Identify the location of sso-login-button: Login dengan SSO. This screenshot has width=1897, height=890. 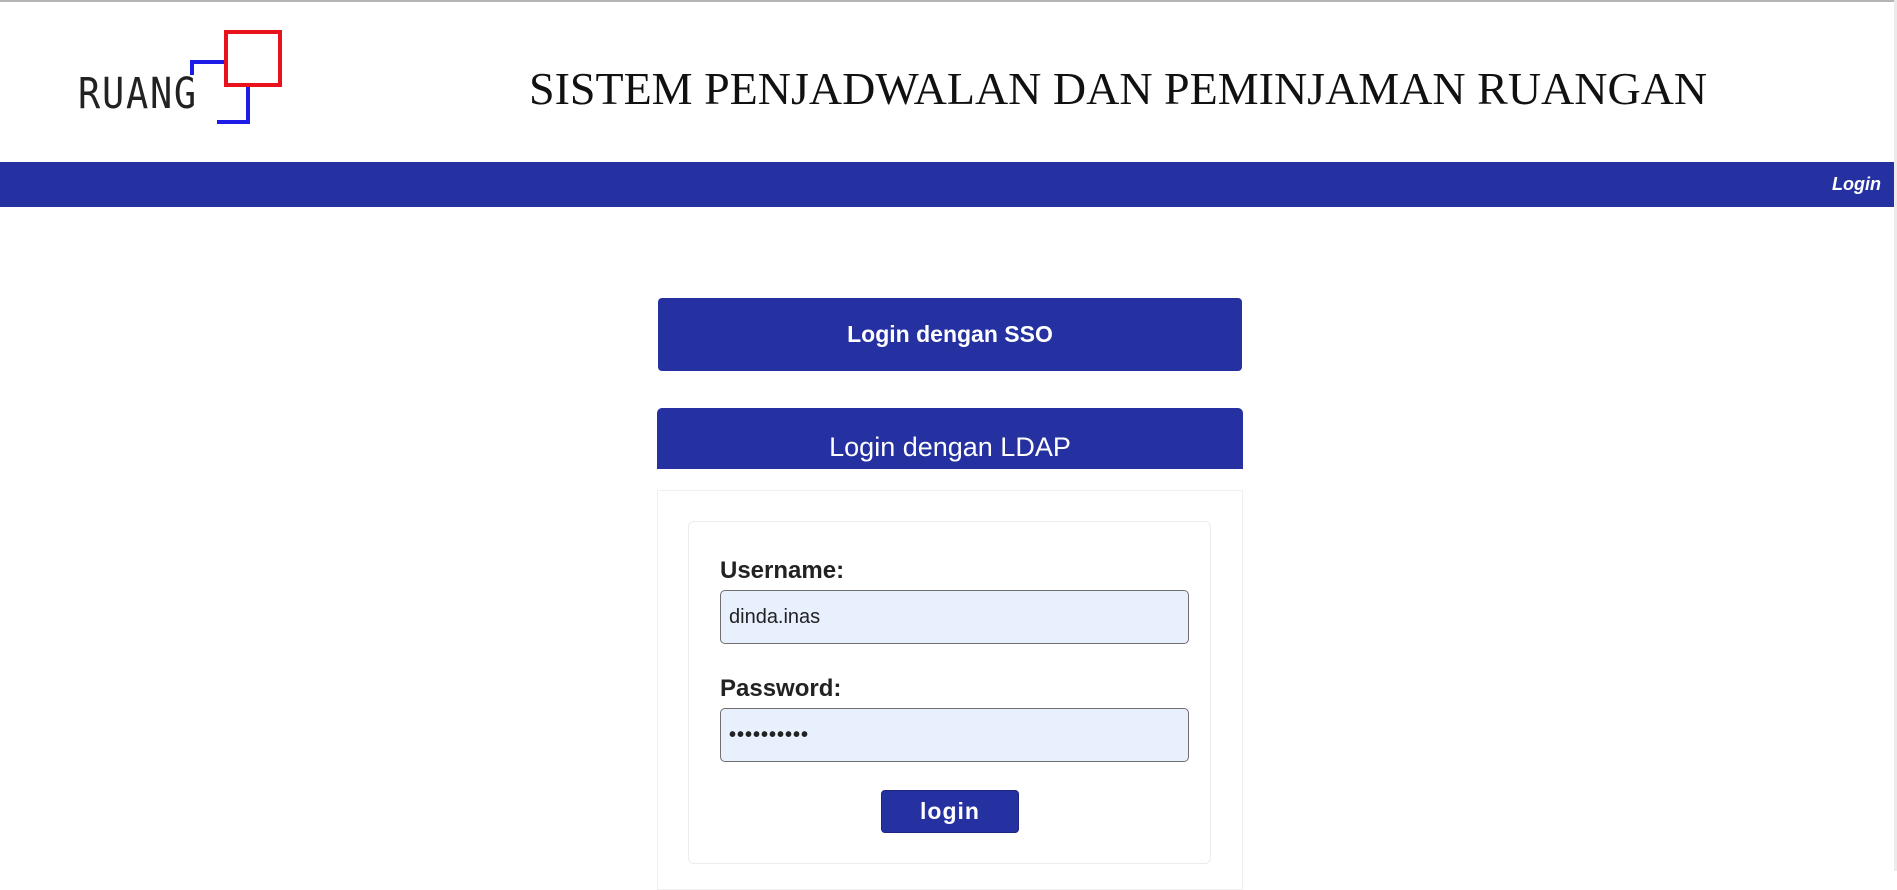
(950, 334).